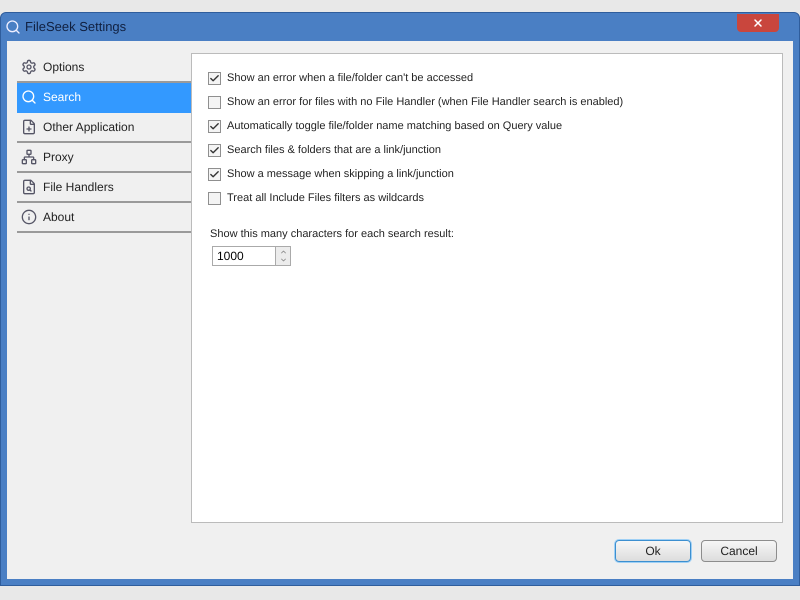 The image size is (800, 600). Describe the element at coordinates (29, 187) in the screenshot. I see `file-search-icon` at that location.